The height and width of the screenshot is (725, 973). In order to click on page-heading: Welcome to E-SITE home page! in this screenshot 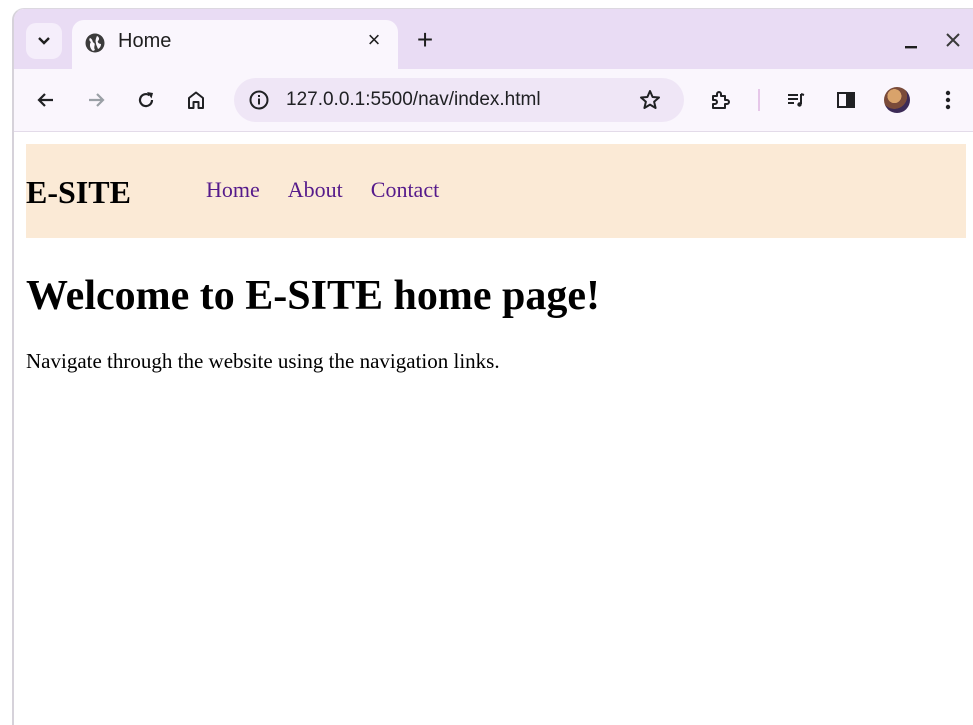, I will do `click(313, 296)`.